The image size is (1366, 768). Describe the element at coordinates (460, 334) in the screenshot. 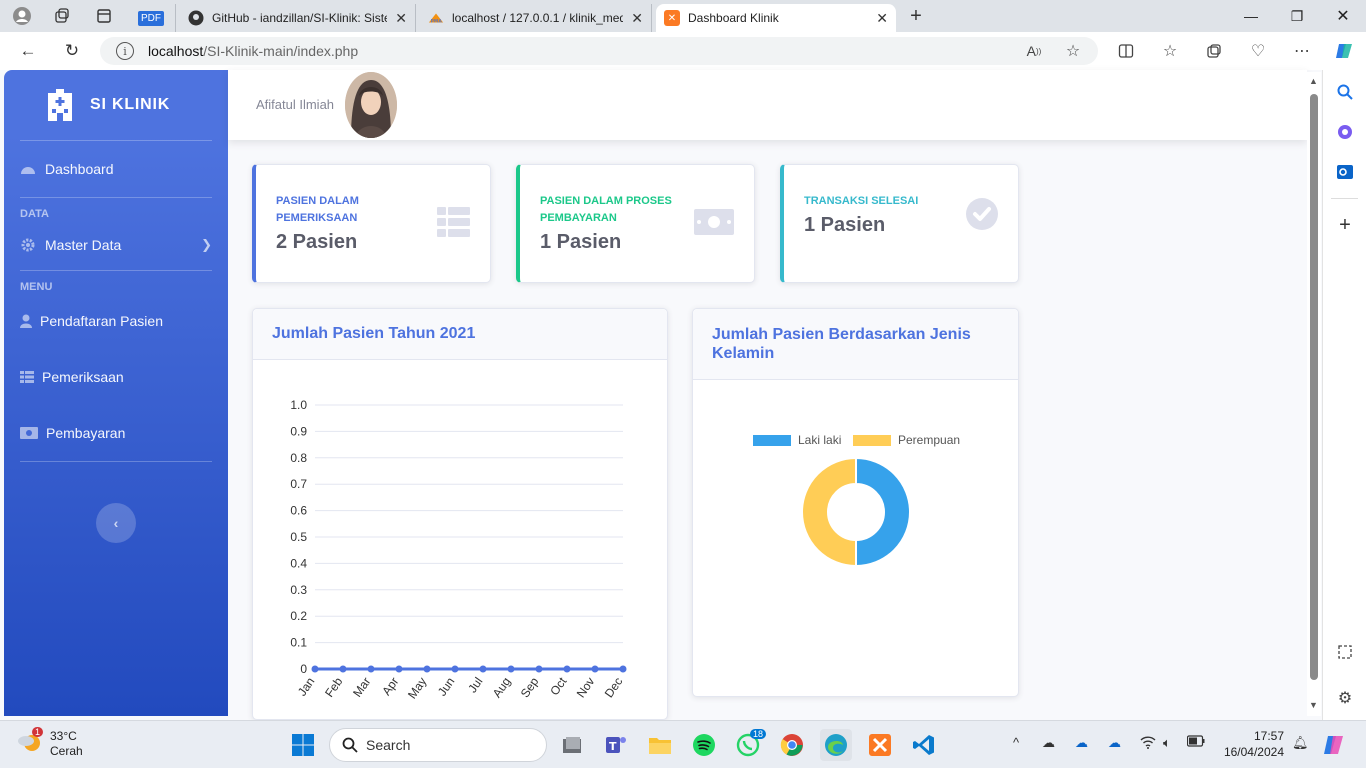

I see `card-title: Jumlah Pasien Tahun 2021` at that location.